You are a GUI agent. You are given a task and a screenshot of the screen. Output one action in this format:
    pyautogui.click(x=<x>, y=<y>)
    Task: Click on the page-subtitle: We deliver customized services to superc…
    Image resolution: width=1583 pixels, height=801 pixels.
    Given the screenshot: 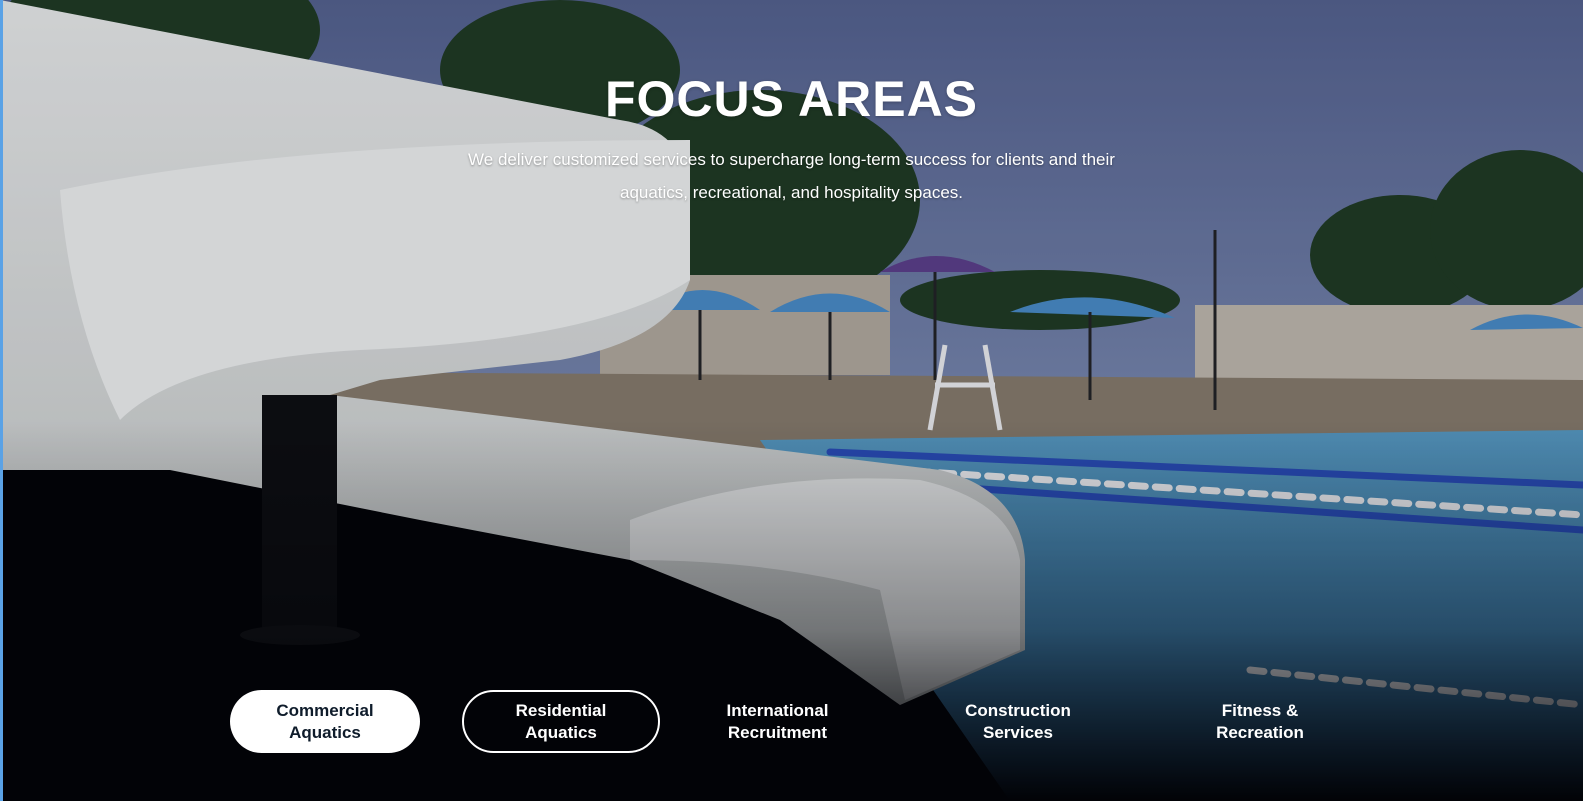 What is the action you would take?
    pyautogui.click(x=791, y=176)
    